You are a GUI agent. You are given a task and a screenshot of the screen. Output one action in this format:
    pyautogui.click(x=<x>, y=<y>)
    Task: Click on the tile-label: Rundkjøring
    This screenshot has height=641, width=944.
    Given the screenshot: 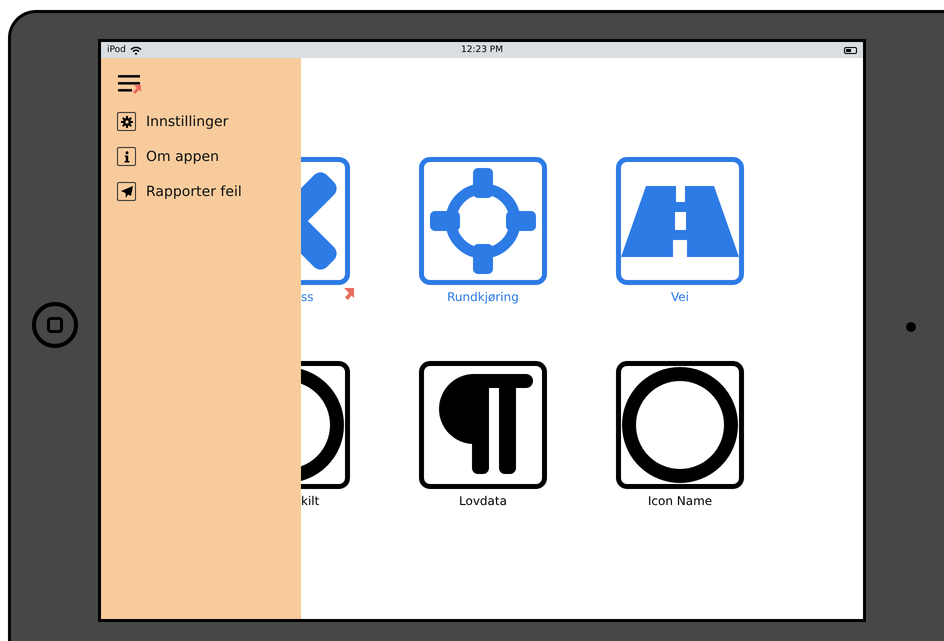 What is the action you would take?
    pyautogui.click(x=483, y=297)
    